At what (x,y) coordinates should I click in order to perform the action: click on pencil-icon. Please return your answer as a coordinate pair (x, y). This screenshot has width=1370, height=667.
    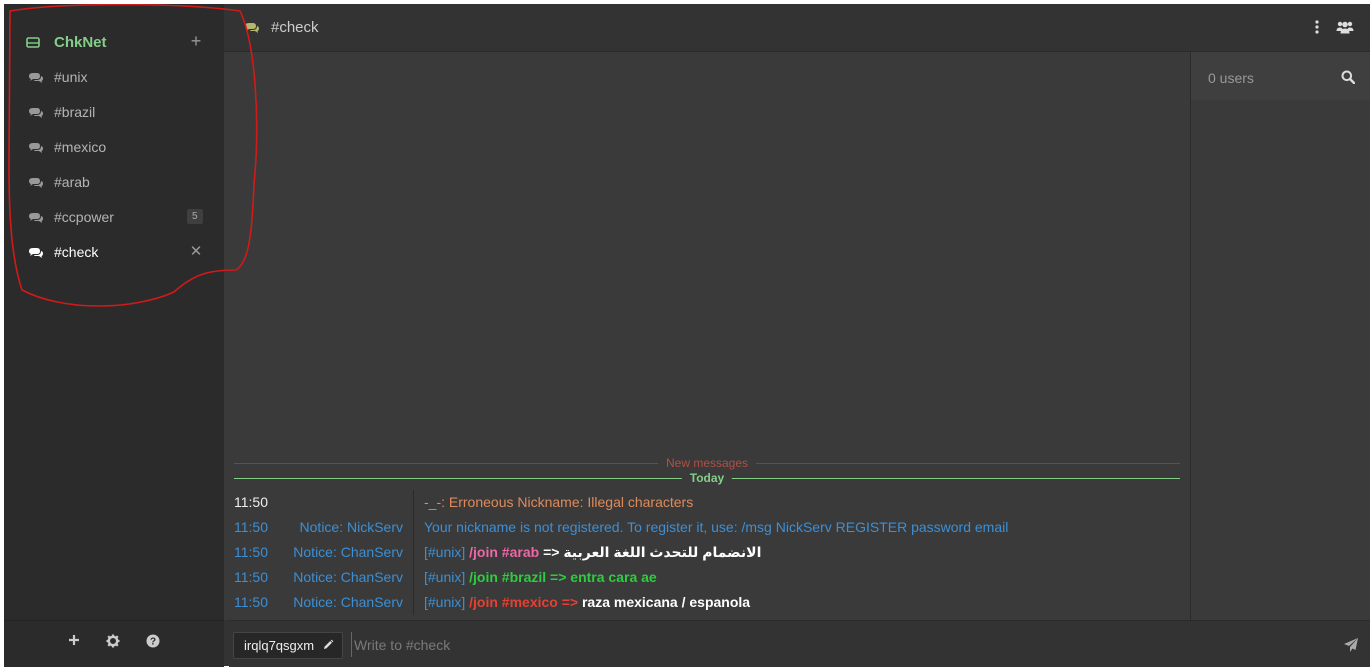
    Looking at the image, I should click on (328, 645).